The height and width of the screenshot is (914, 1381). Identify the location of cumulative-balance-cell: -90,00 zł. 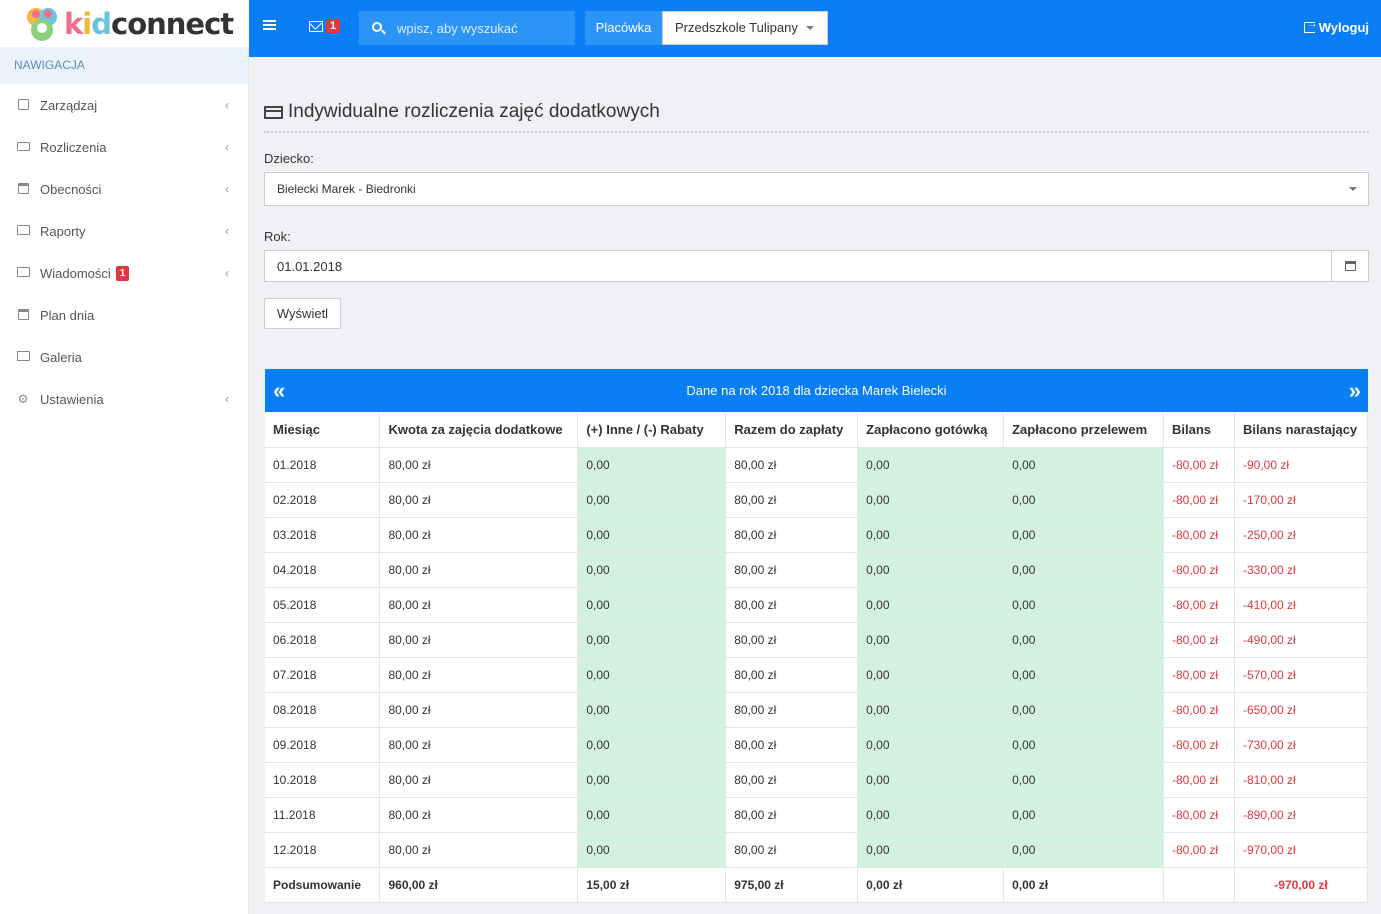
(1301, 465).